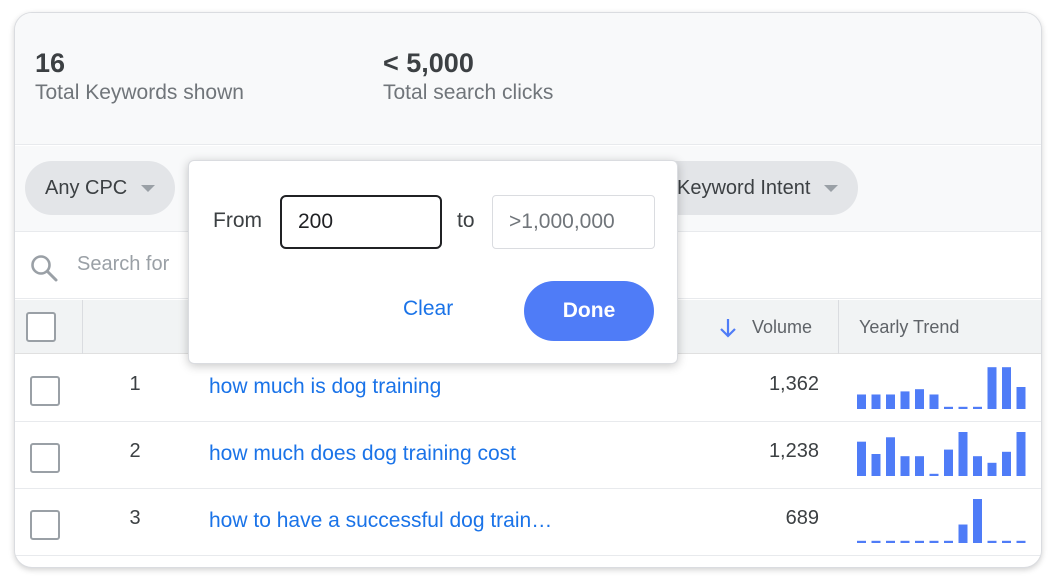 This screenshot has width=1055, height=580. Describe the element at coordinates (744, 187) in the screenshot. I see `keyword-intent-label: Keyword Intent` at that location.